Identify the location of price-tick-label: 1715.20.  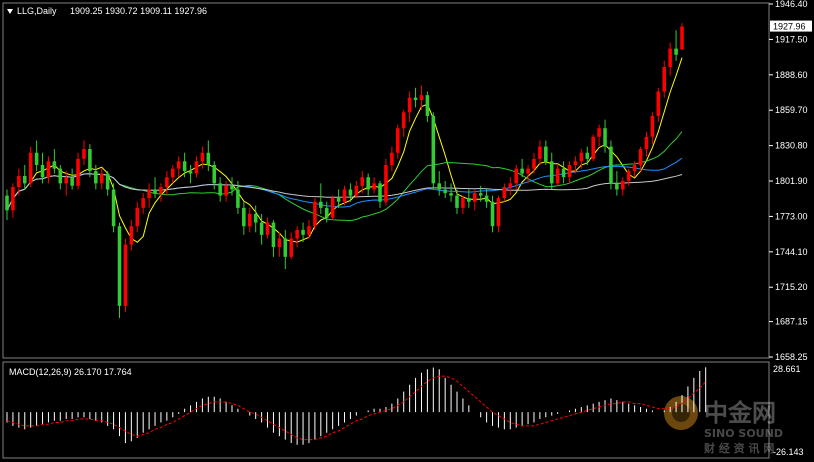
(791, 287).